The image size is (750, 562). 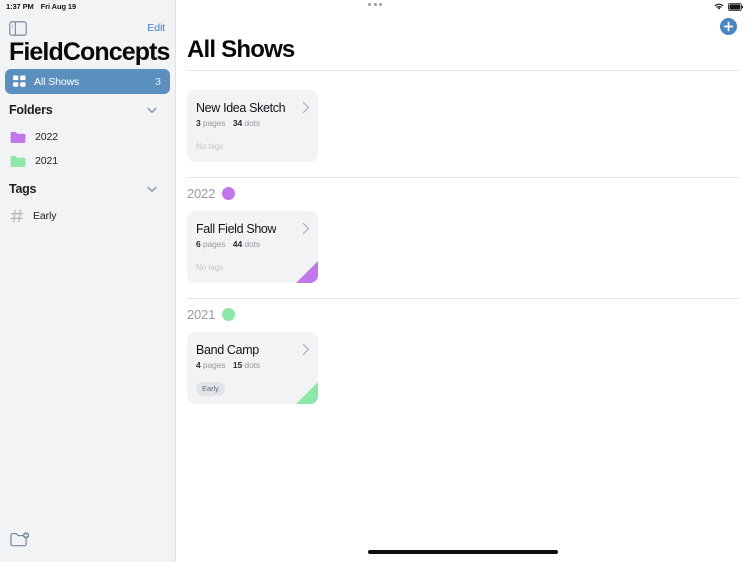 I want to click on sidebar-item-folder-2021: 2021, so click(x=88, y=161).